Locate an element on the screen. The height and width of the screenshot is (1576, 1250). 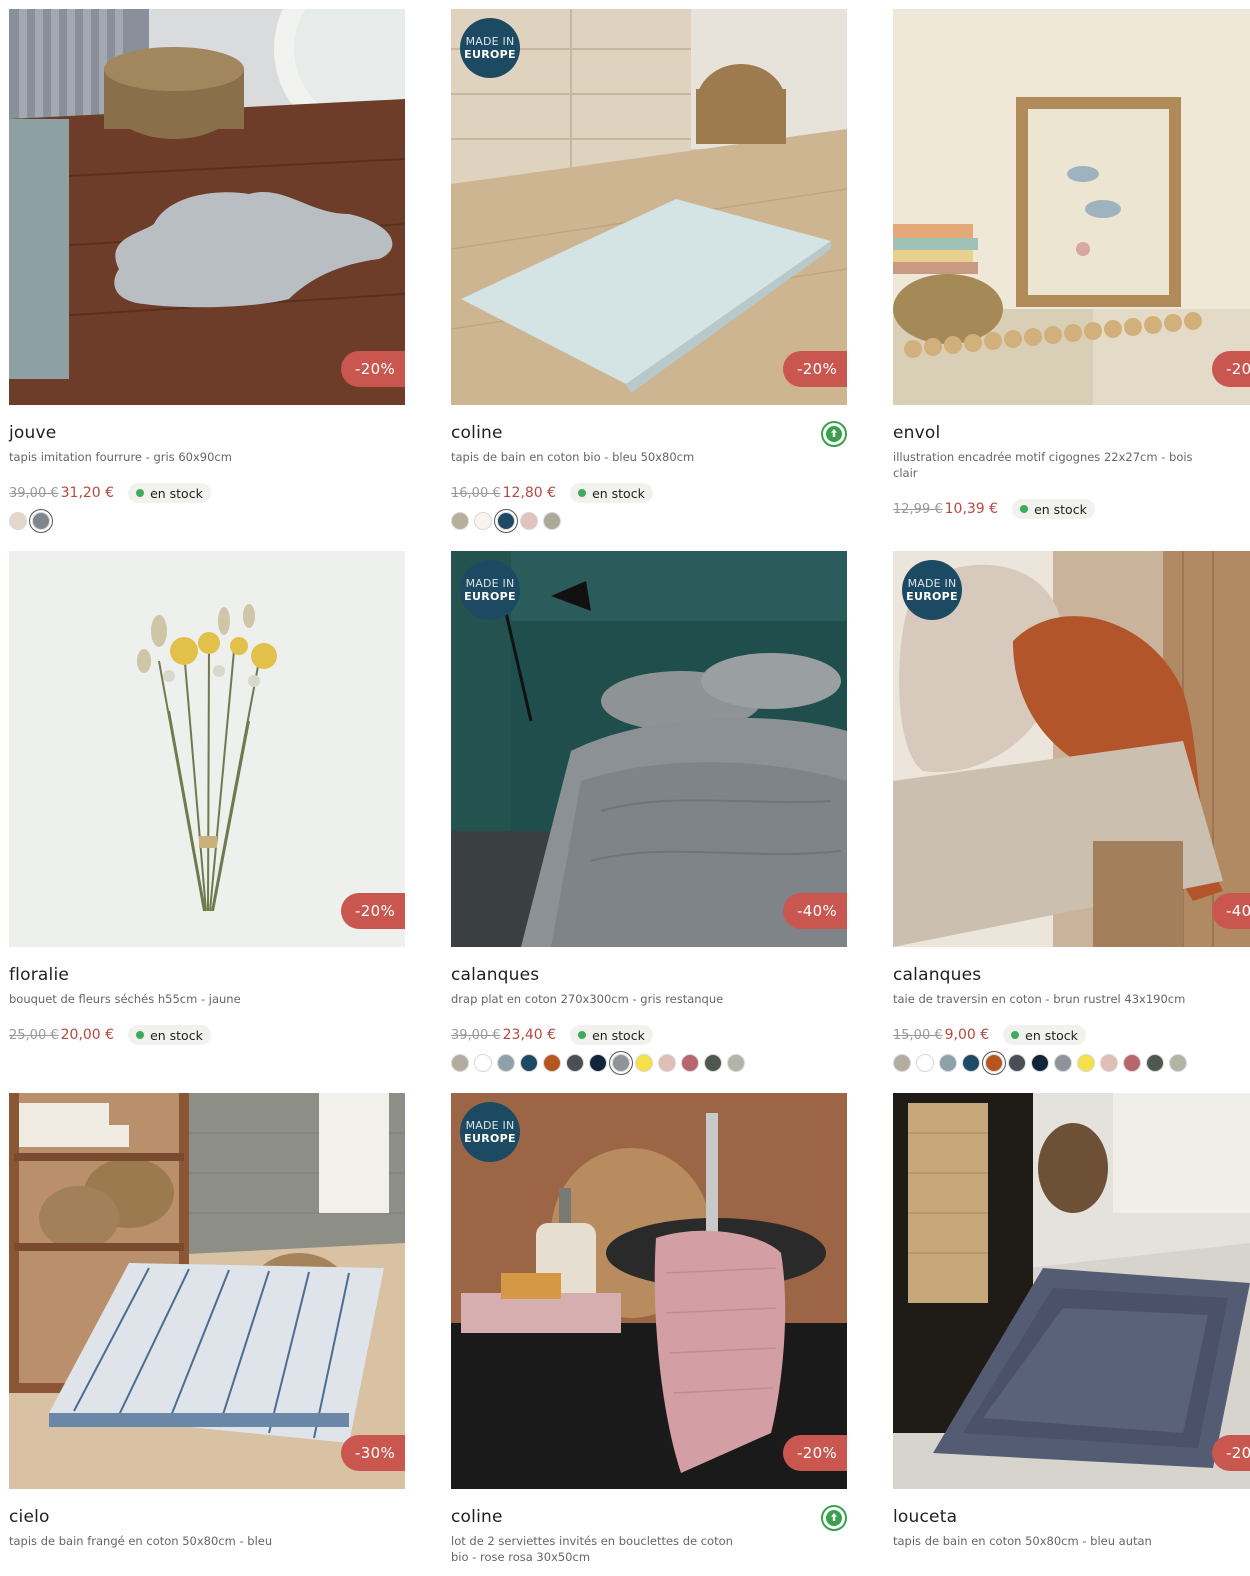
product-title: floralie is located at coordinates (207, 976).